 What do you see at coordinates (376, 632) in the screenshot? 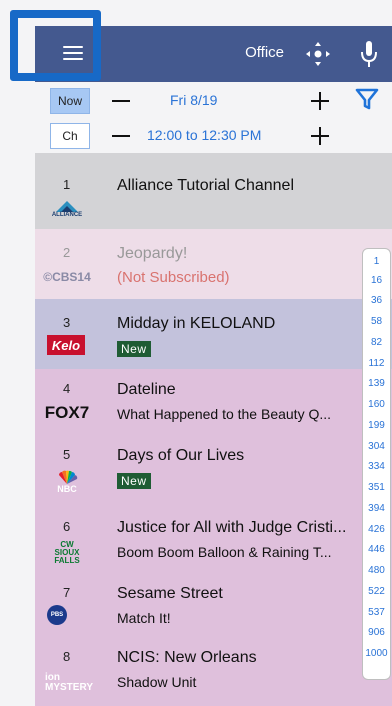
I see `jump-906: 906` at bounding box center [376, 632].